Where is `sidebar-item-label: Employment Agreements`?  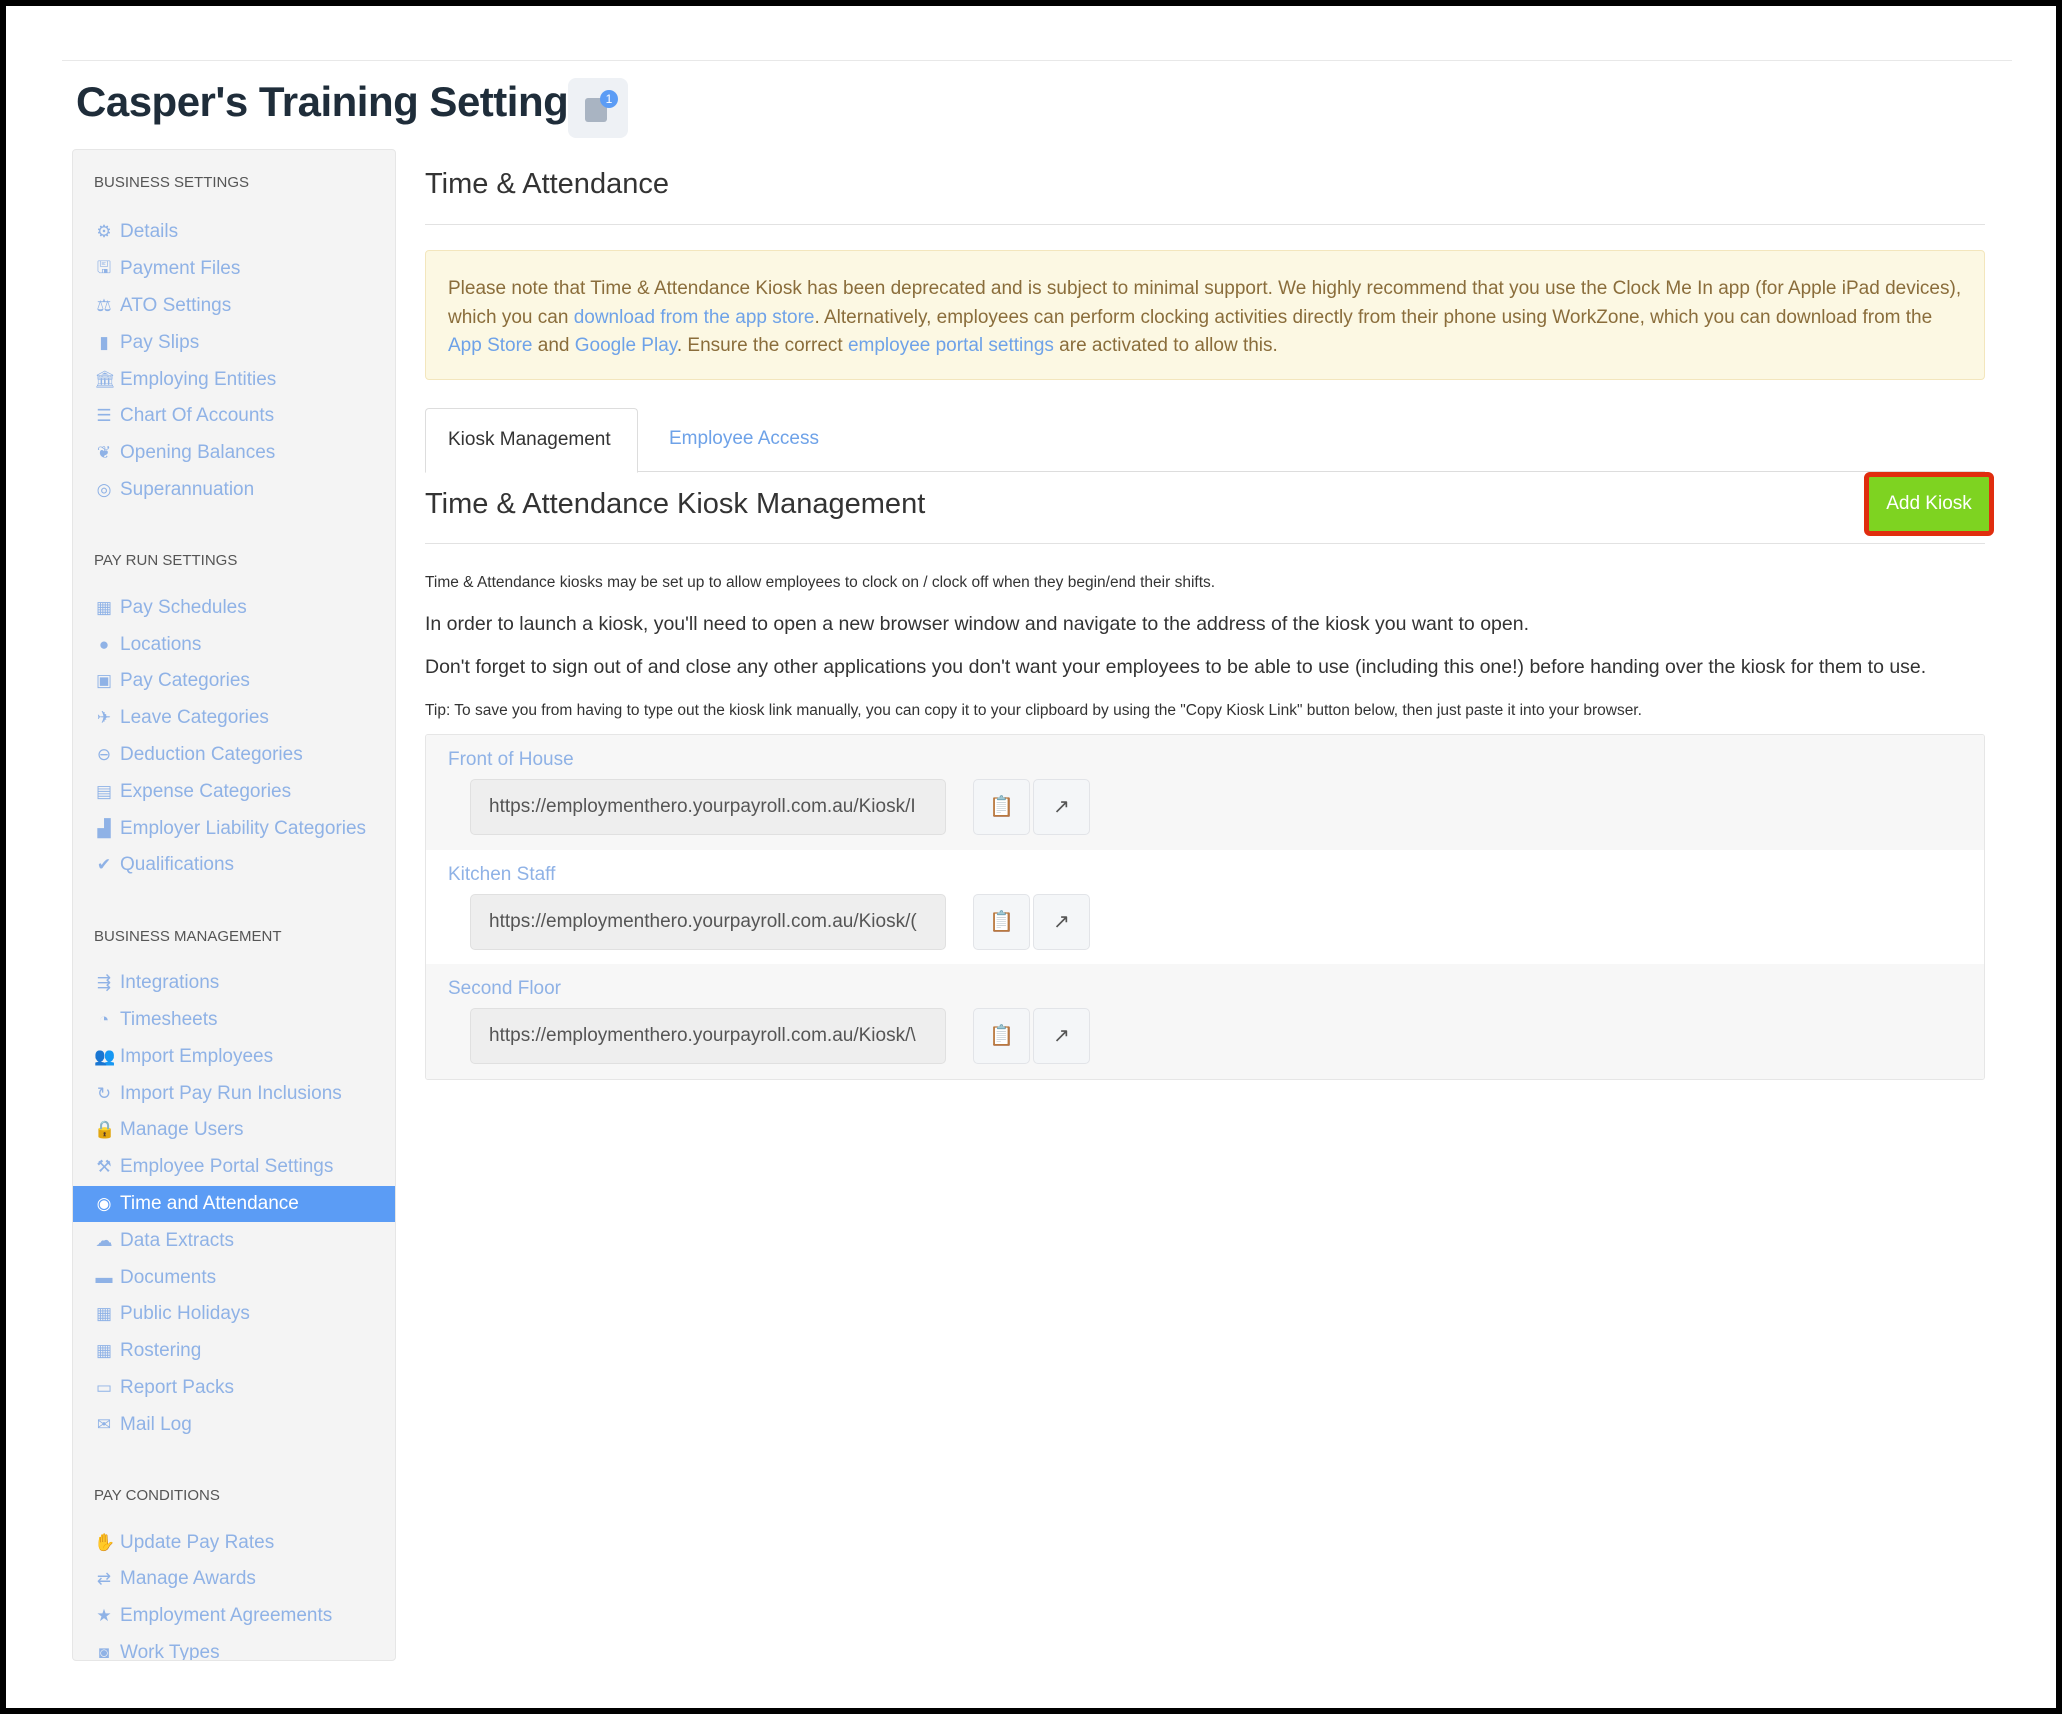
sidebar-item-label: Employment Agreements is located at coordinates (226, 1616).